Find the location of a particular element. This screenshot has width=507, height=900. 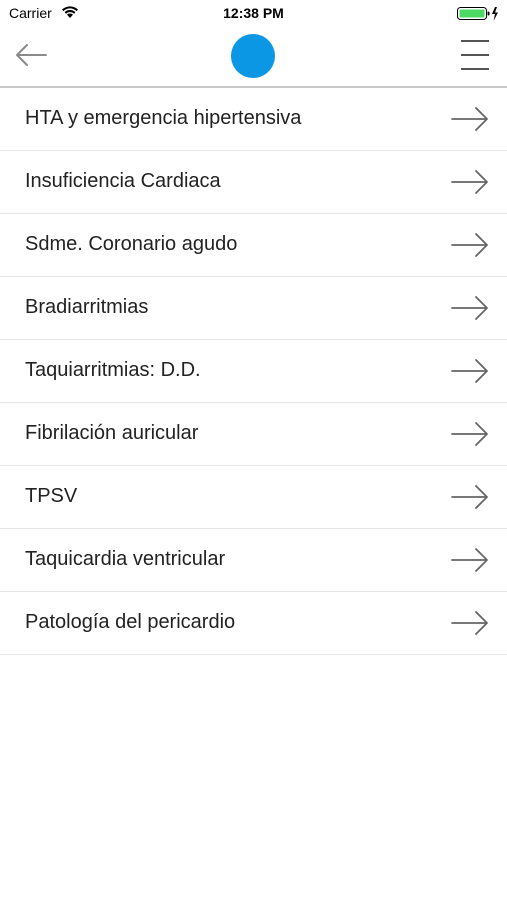

list-item: TPSV is located at coordinates (253, 497).